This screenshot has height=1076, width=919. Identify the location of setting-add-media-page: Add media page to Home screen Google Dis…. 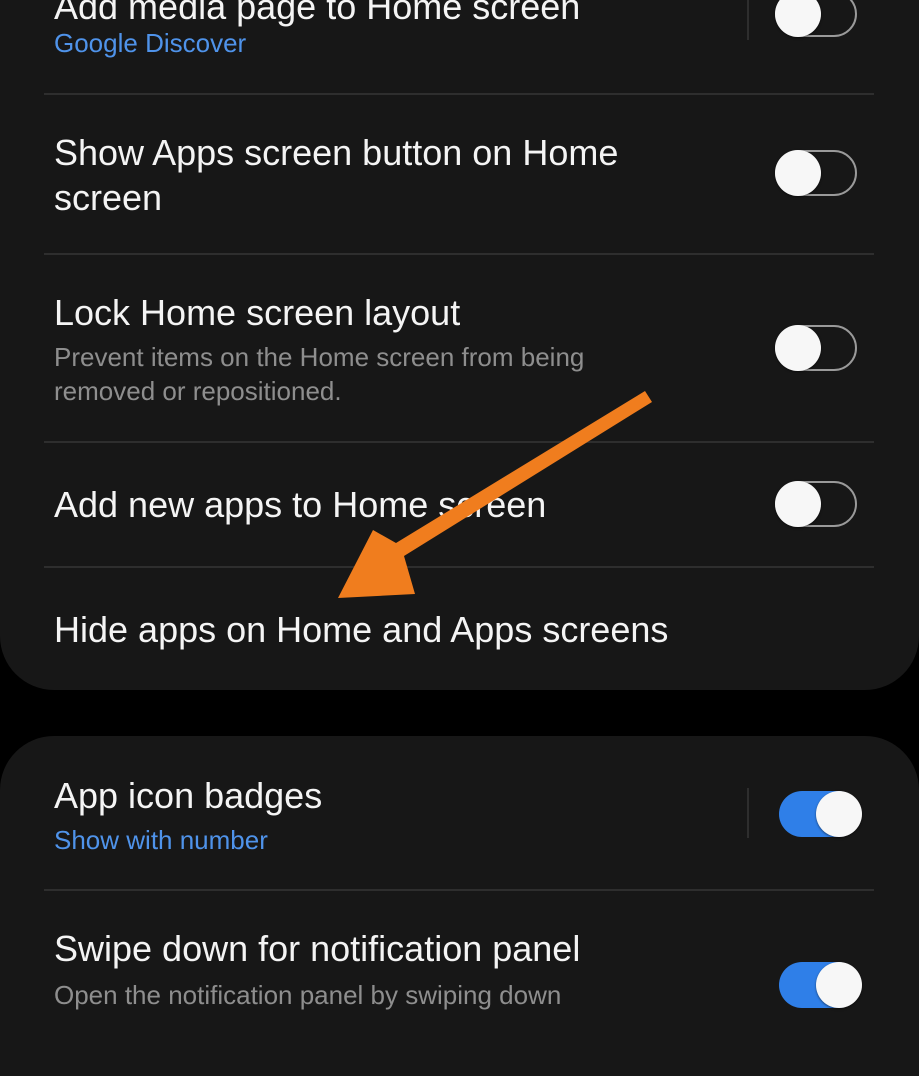
(464, 42).